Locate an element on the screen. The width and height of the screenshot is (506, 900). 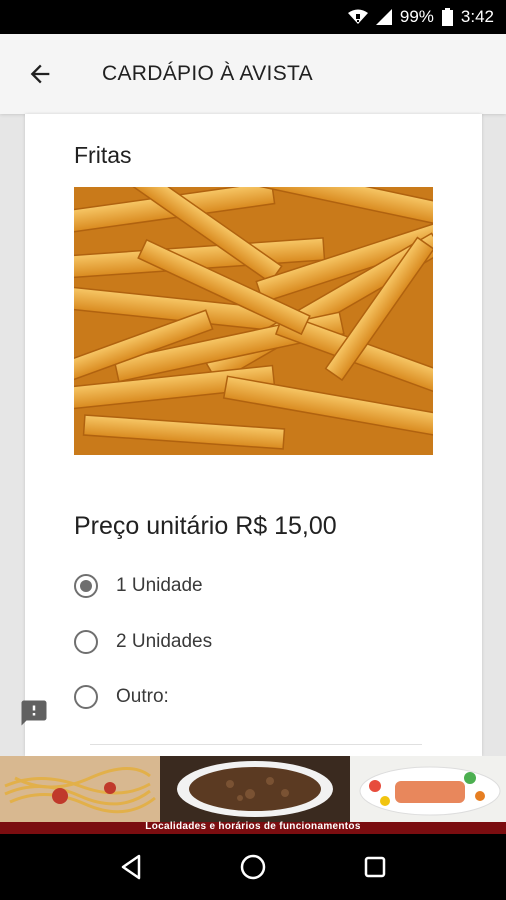
nav-back-button is located at coordinates (131, 867).